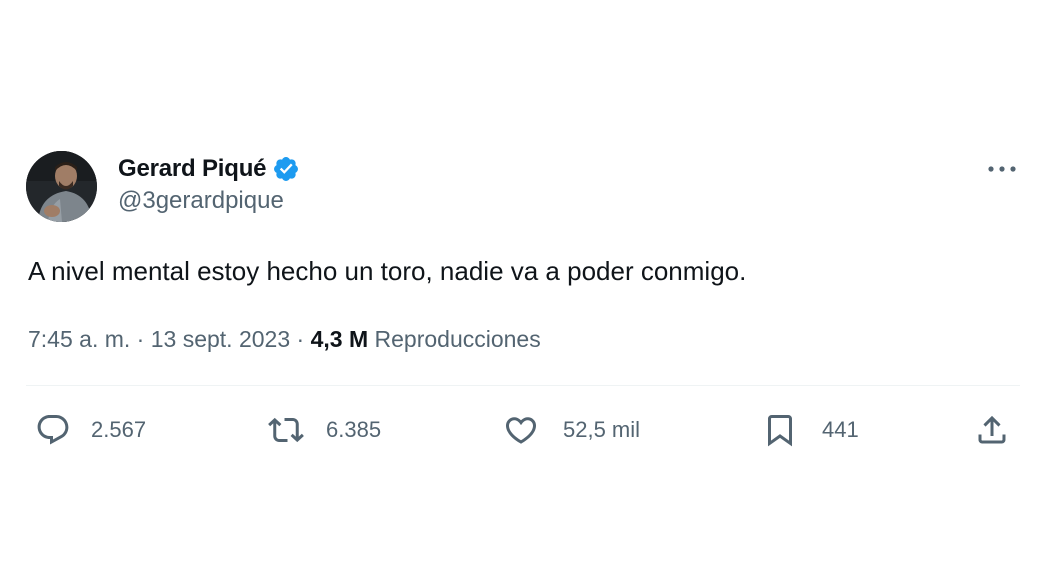 This screenshot has height=588, width=1046. What do you see at coordinates (354, 429) in the screenshot?
I see `repost-count: 6.385` at bounding box center [354, 429].